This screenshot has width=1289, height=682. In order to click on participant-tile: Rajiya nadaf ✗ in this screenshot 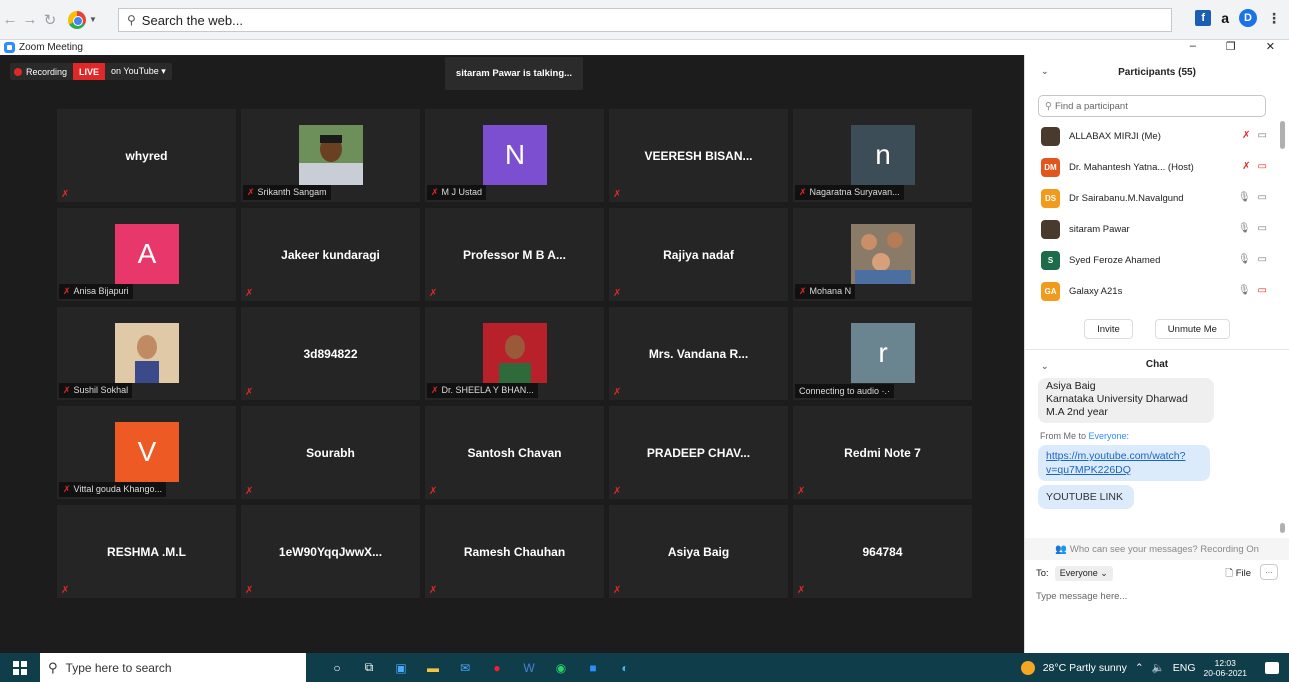, I will do `click(698, 254)`.